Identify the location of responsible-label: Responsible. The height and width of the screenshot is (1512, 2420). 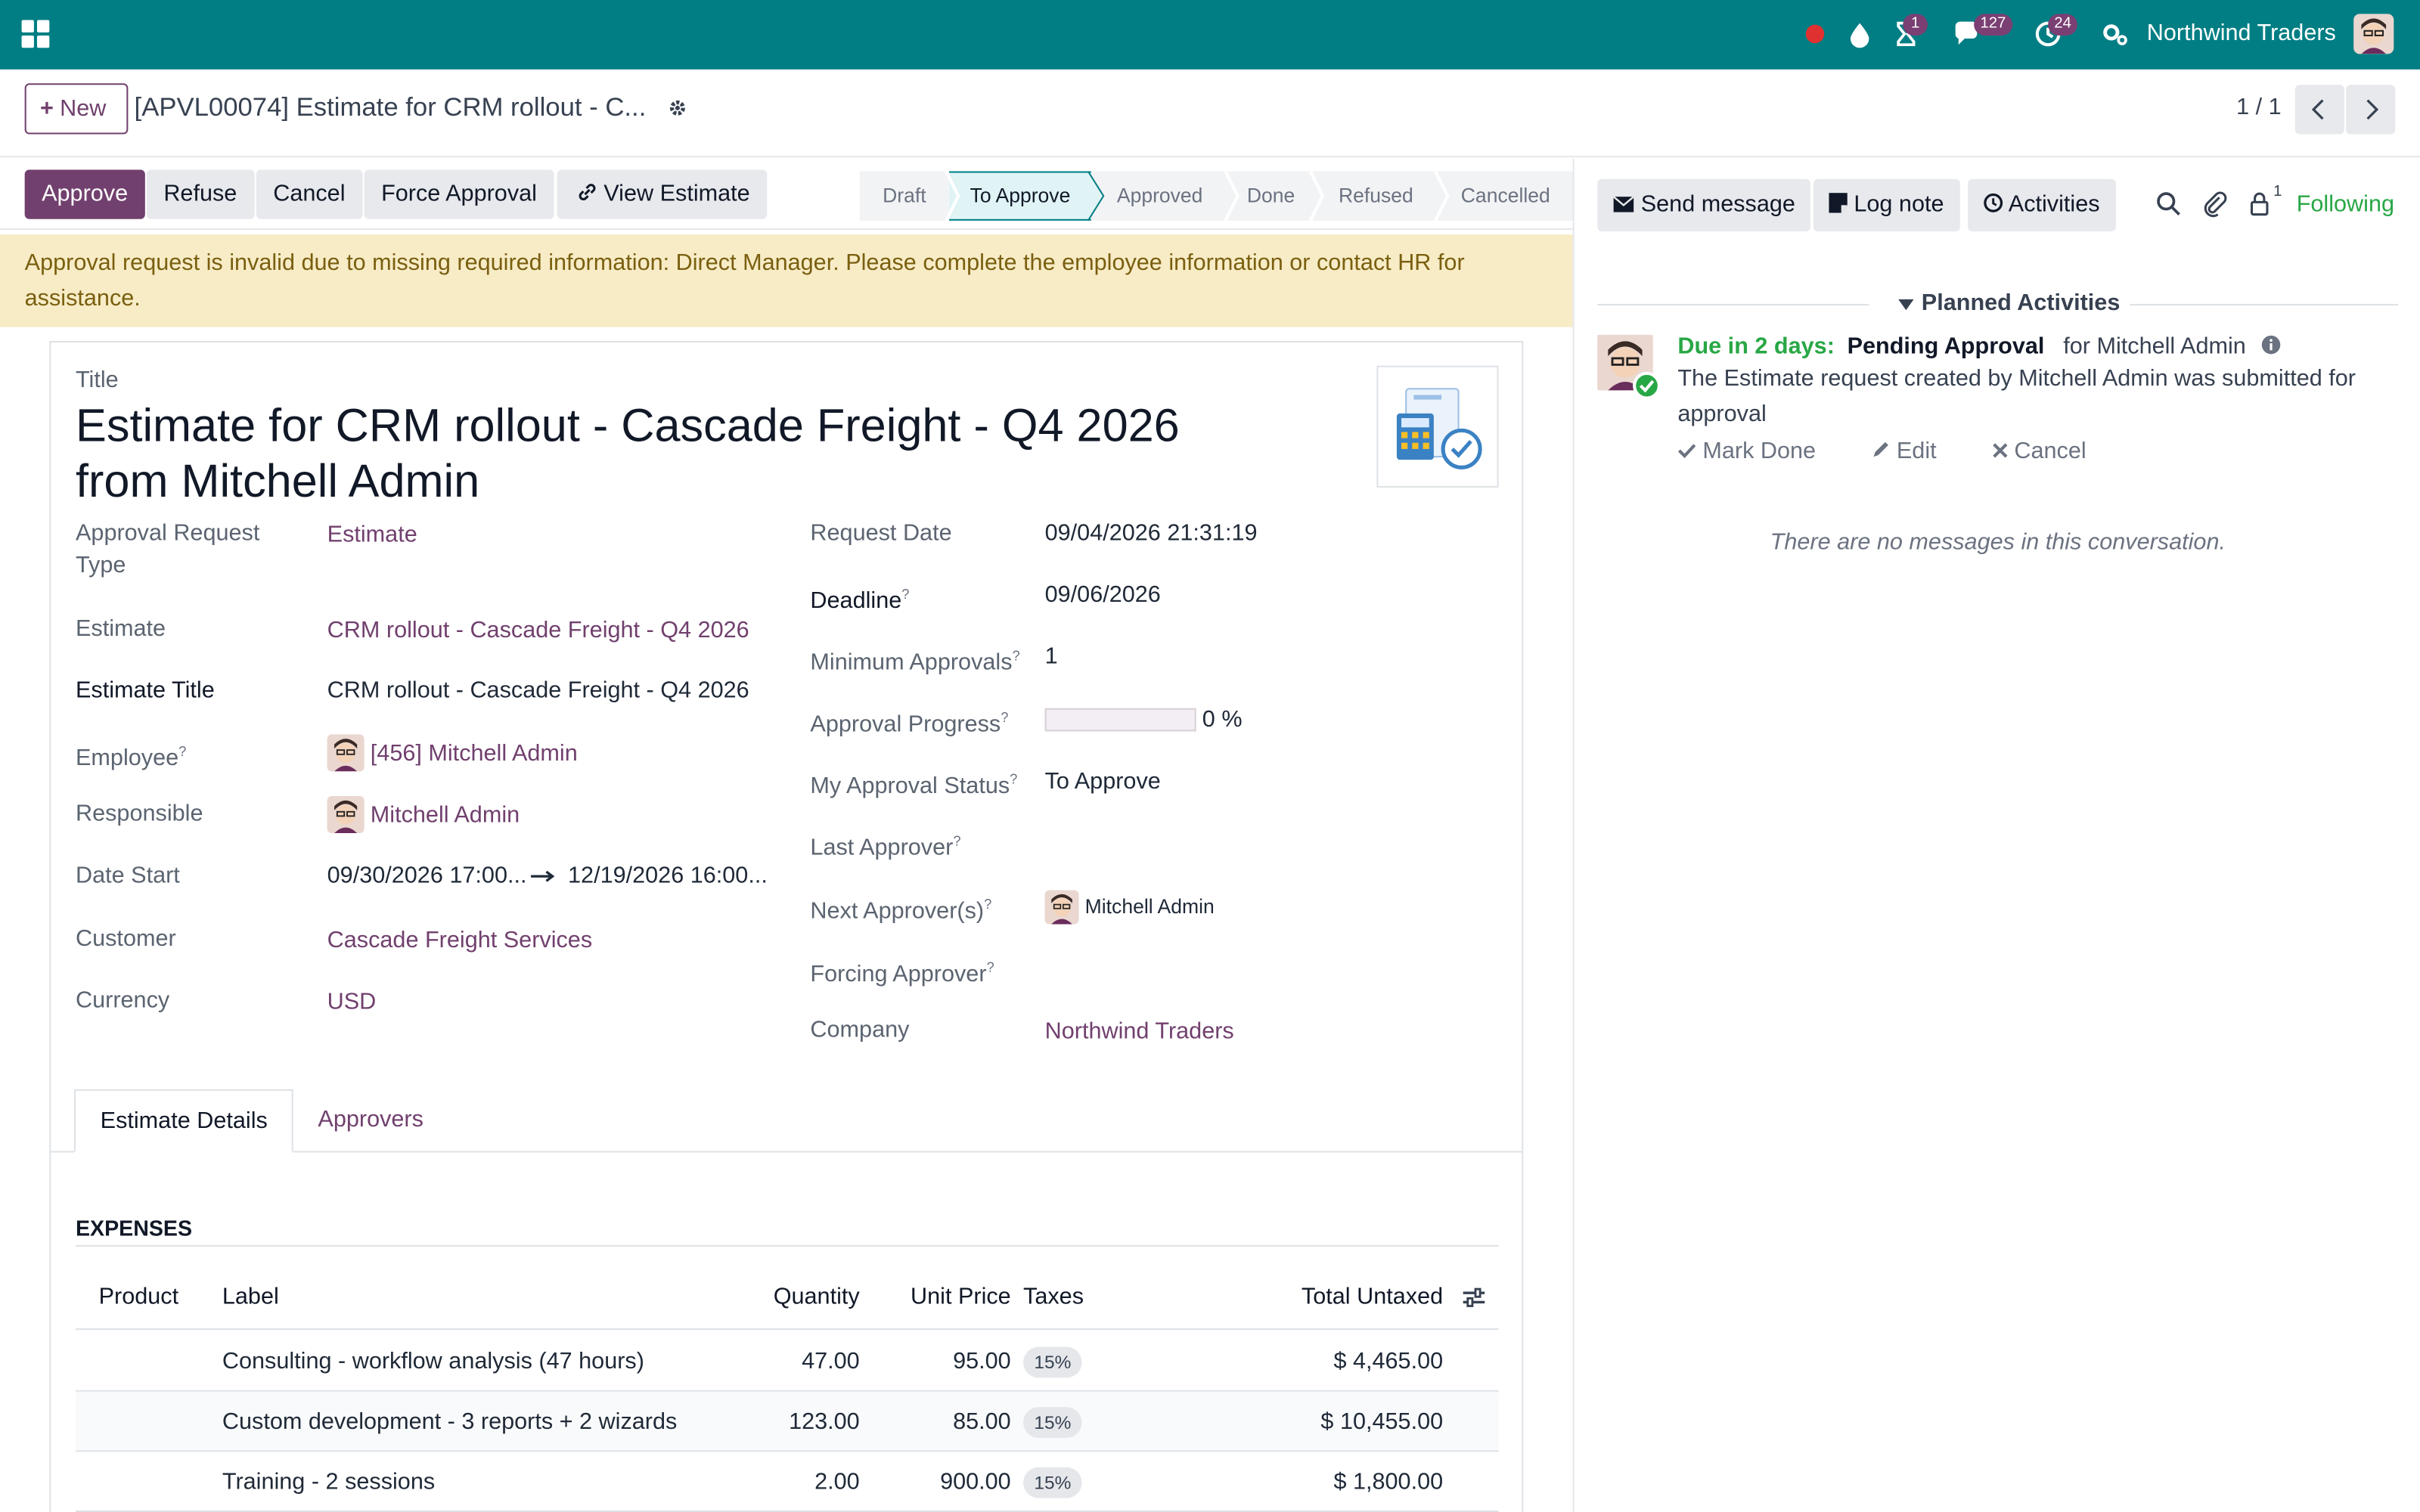
(139, 814).